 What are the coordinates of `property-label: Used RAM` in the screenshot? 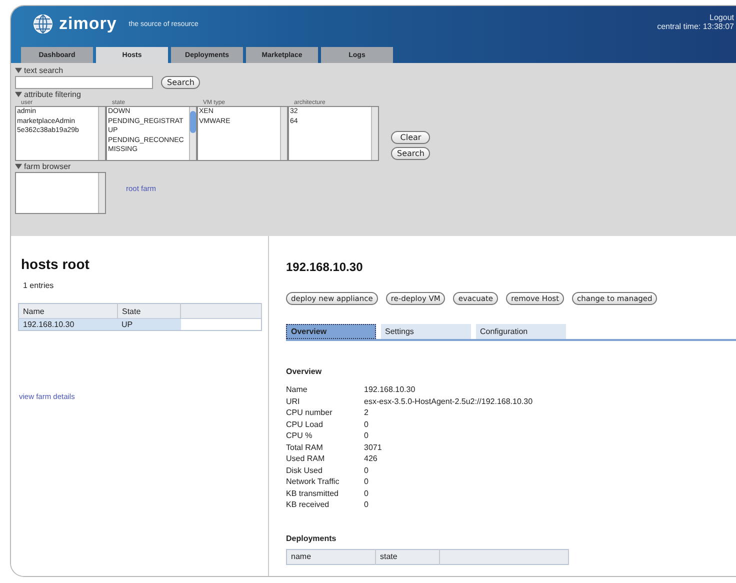 It's located at (306, 458).